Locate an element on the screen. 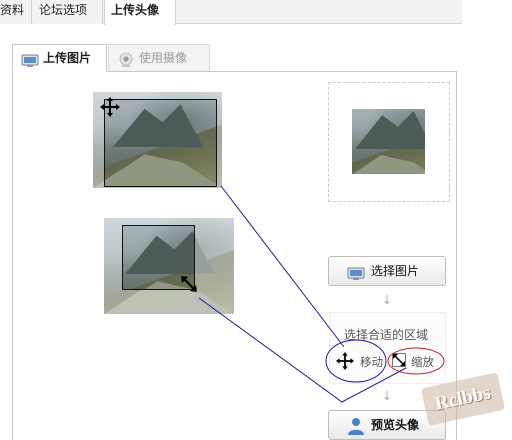 This screenshot has height=440, width=512. tab-upload-image: 上传图片 is located at coordinates (59, 58).